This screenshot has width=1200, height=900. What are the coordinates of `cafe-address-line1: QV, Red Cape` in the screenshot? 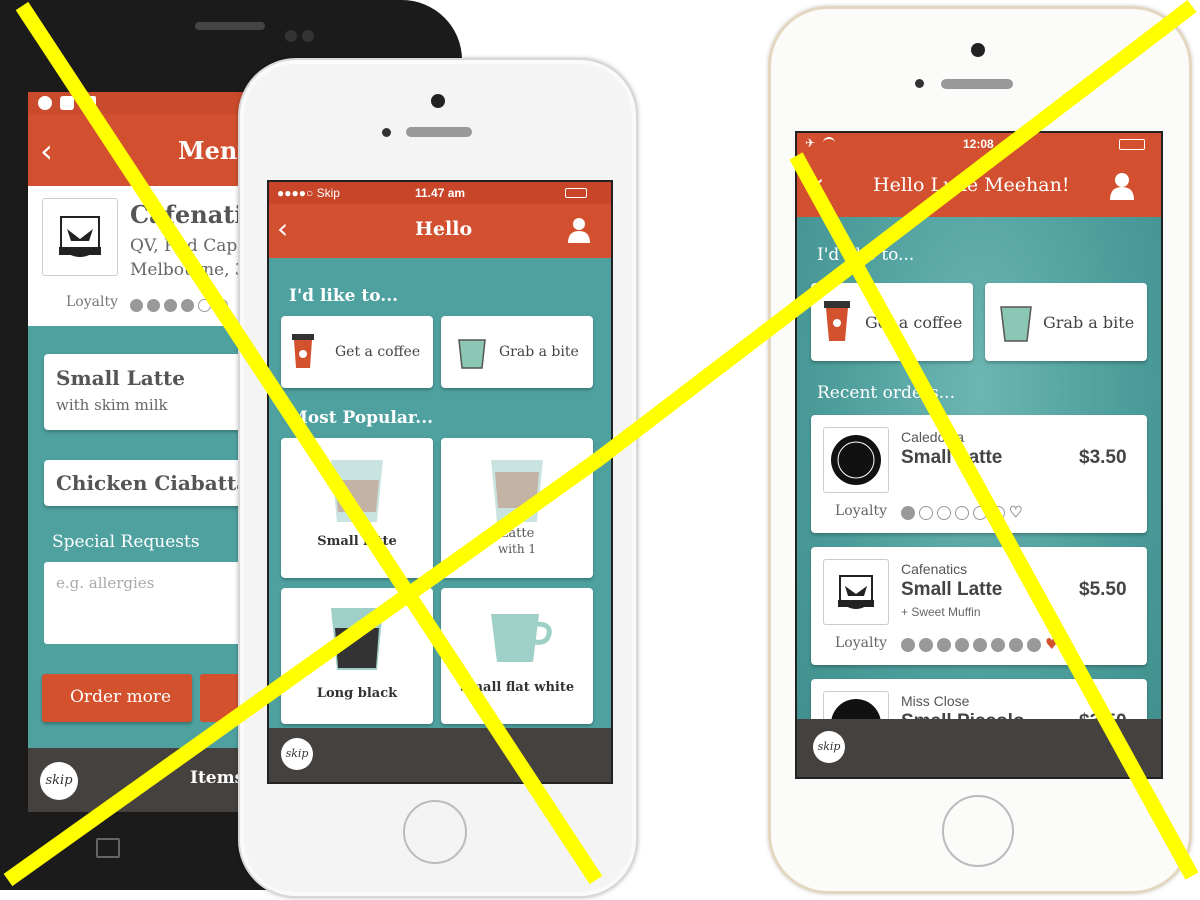 It's located at (189, 246).